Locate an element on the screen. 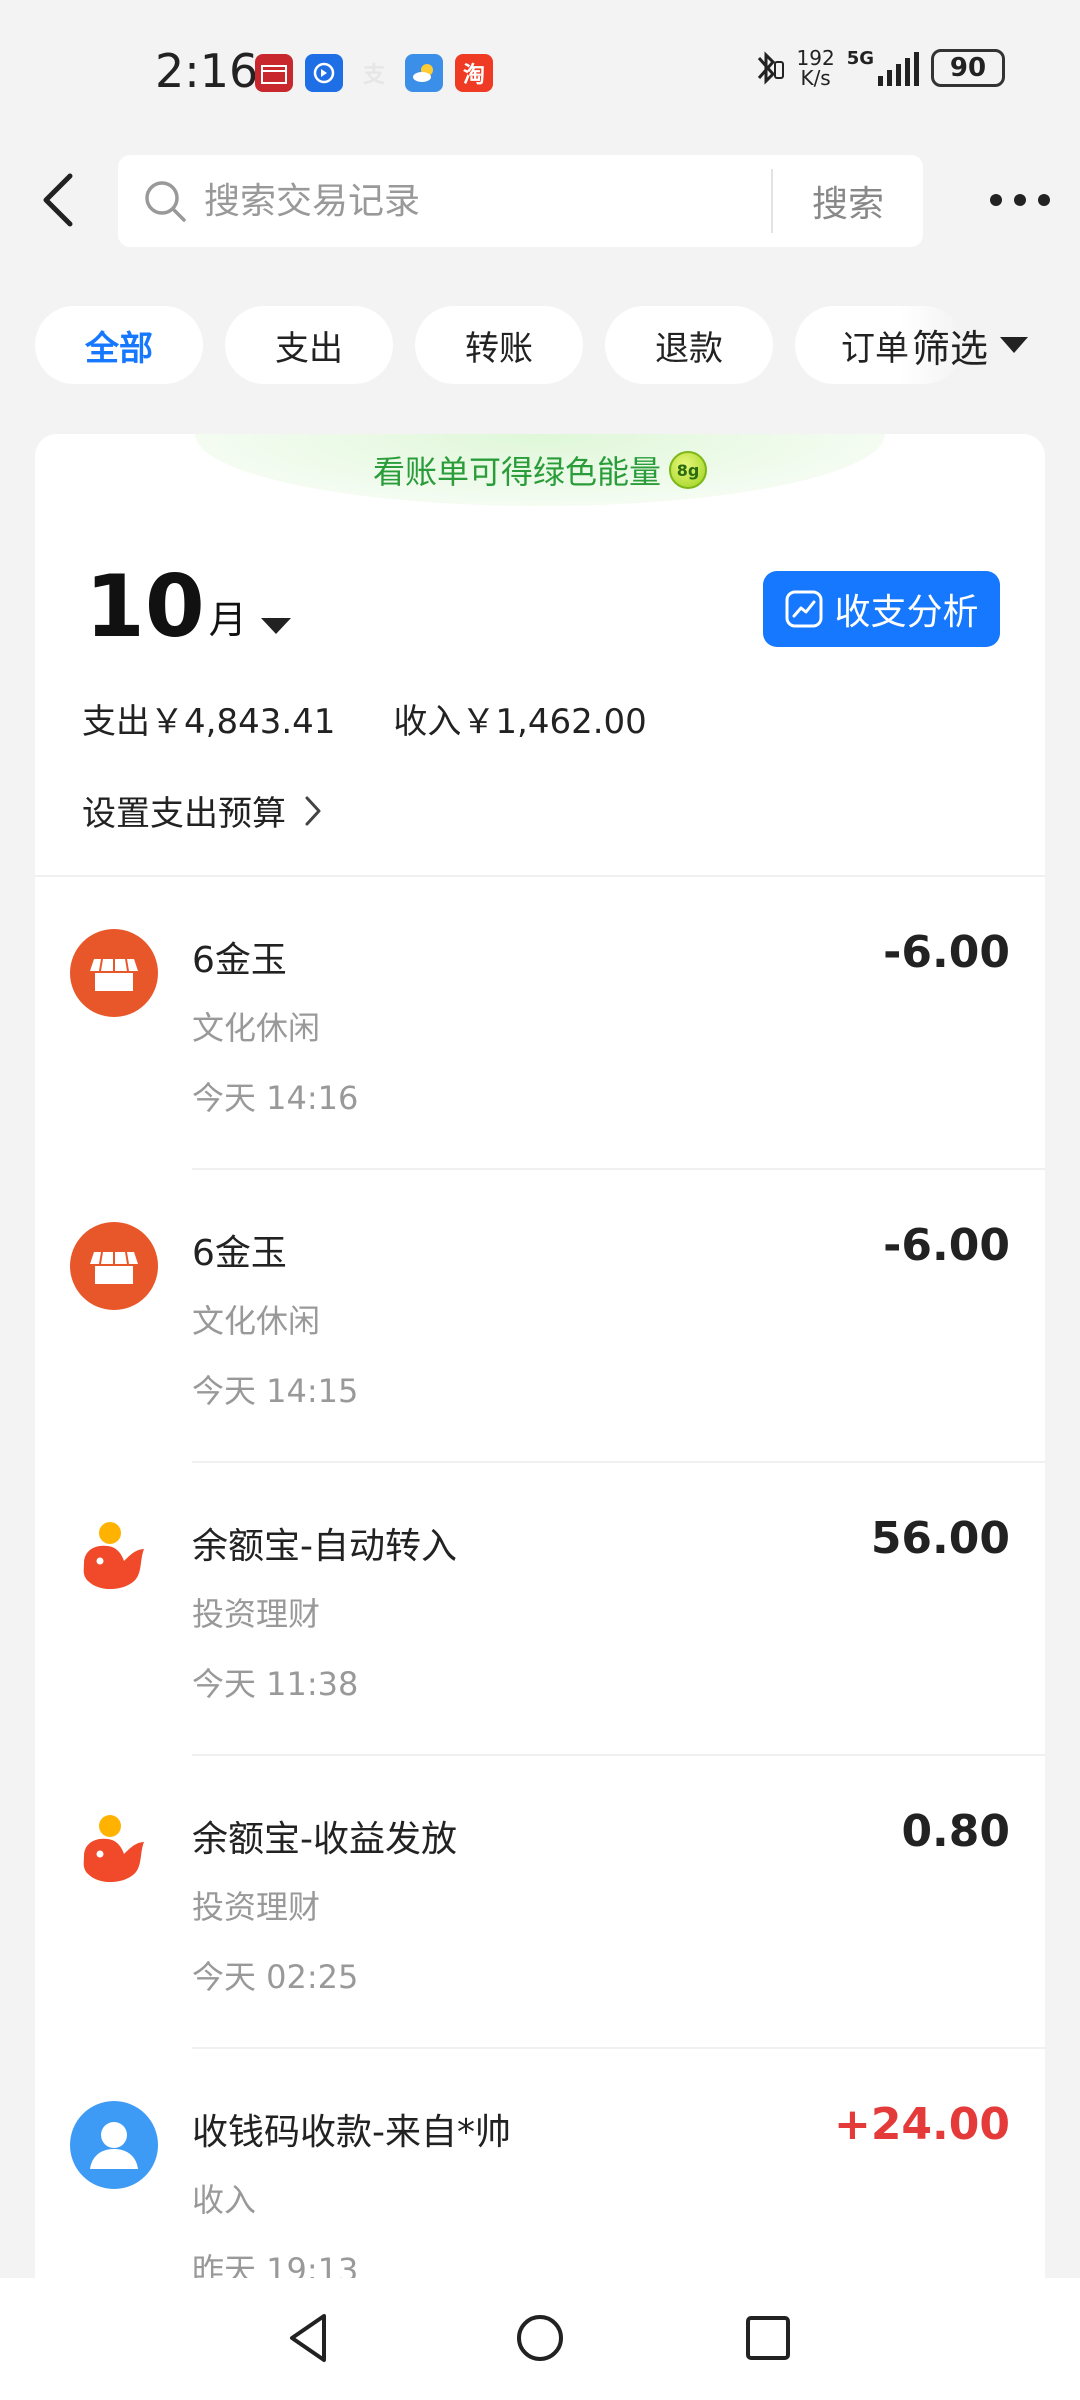  status-indicators: 192 K/s 5G 90 is located at coordinates (878, 68).